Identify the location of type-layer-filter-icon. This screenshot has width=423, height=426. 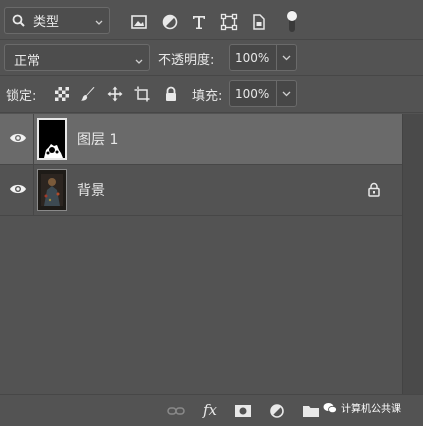
(199, 22).